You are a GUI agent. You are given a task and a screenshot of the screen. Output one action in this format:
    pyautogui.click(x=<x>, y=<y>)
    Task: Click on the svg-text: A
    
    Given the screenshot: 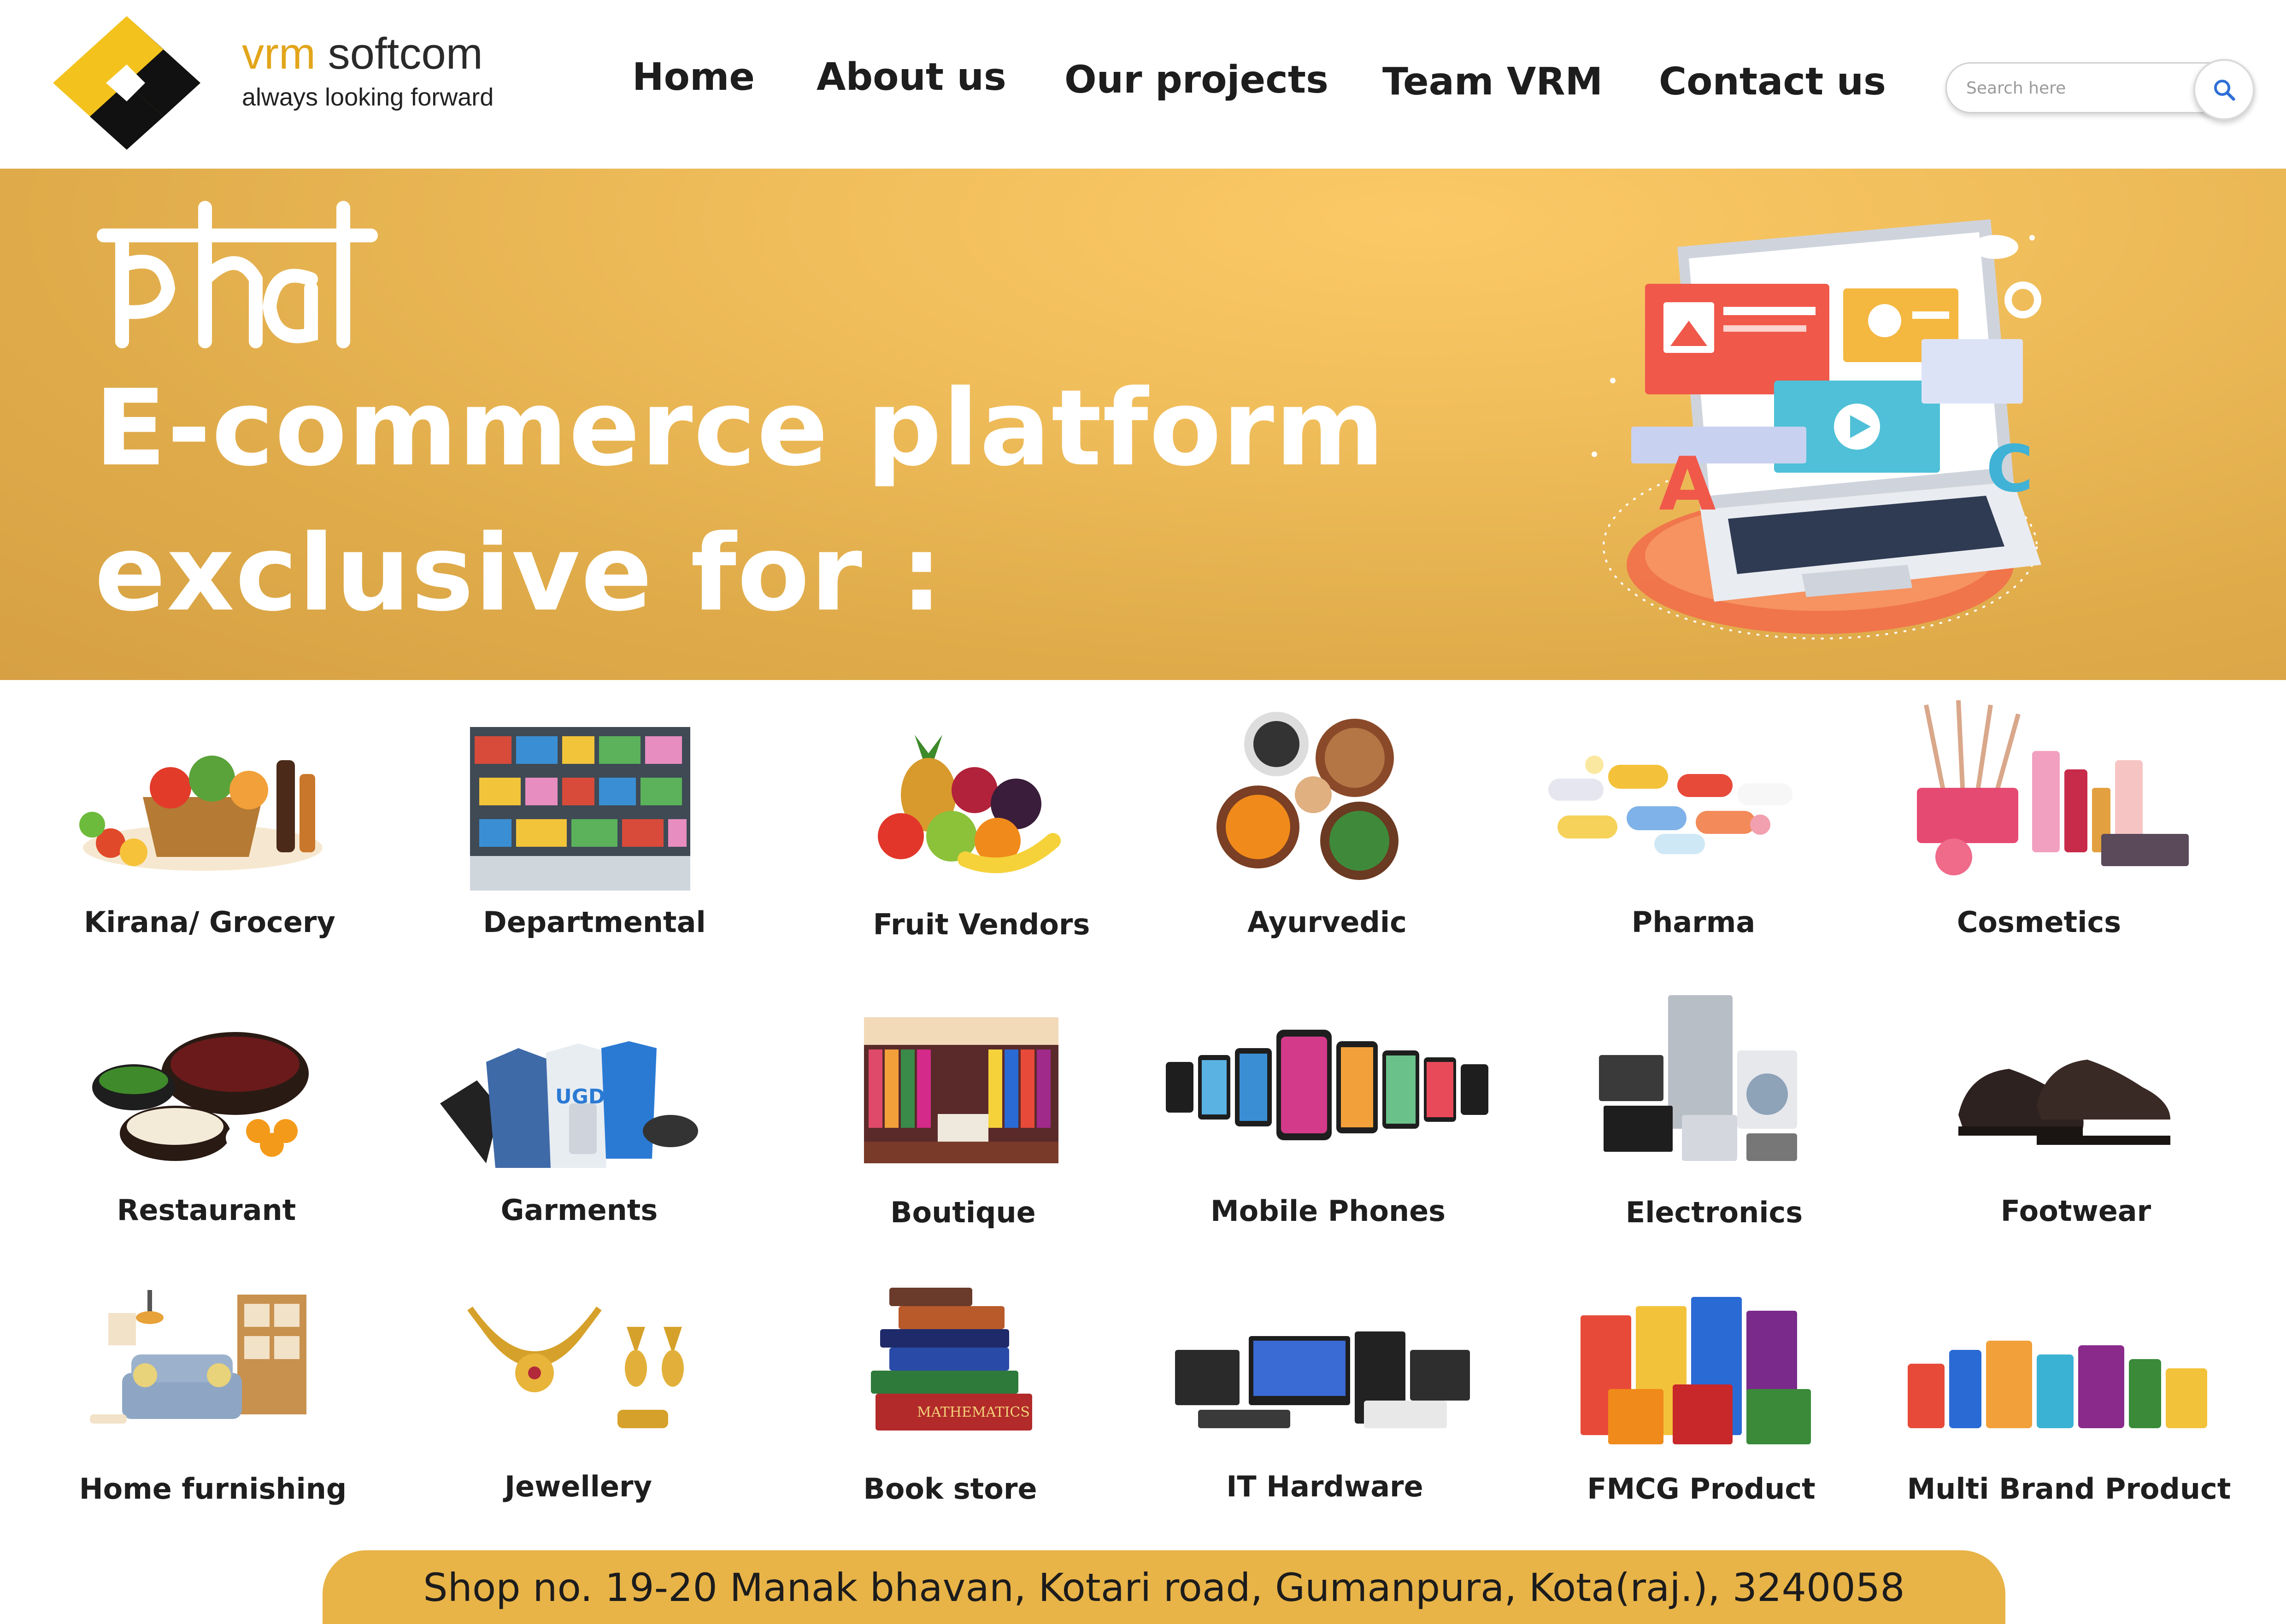 What is the action you would take?
    pyautogui.click(x=1687, y=484)
    